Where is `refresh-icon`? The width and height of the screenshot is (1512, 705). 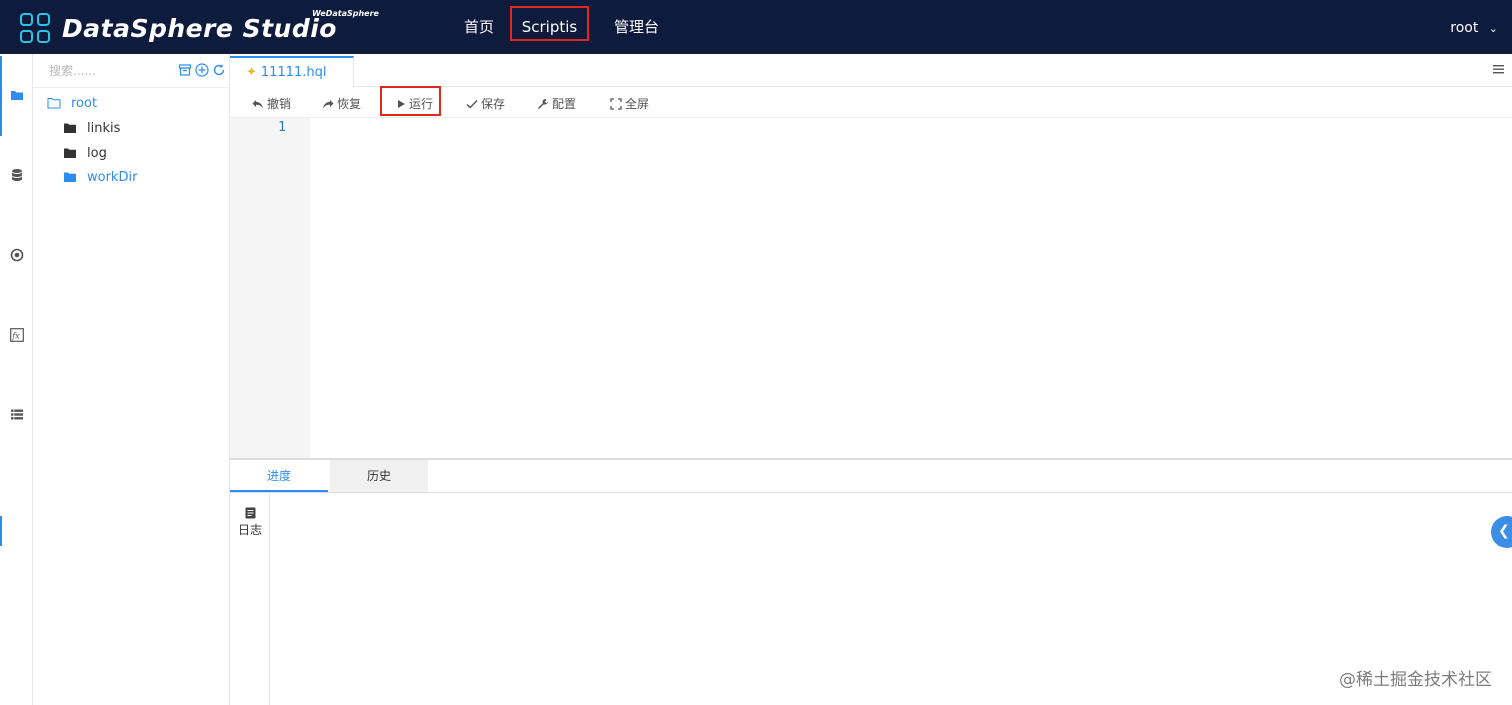 refresh-icon is located at coordinates (219, 70).